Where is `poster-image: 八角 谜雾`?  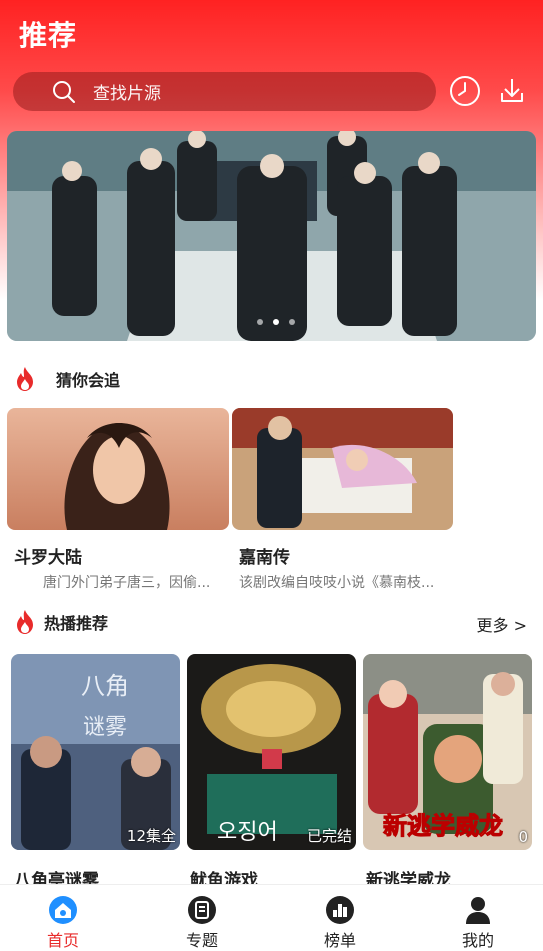 poster-image: 八角 谜雾 is located at coordinates (95, 752).